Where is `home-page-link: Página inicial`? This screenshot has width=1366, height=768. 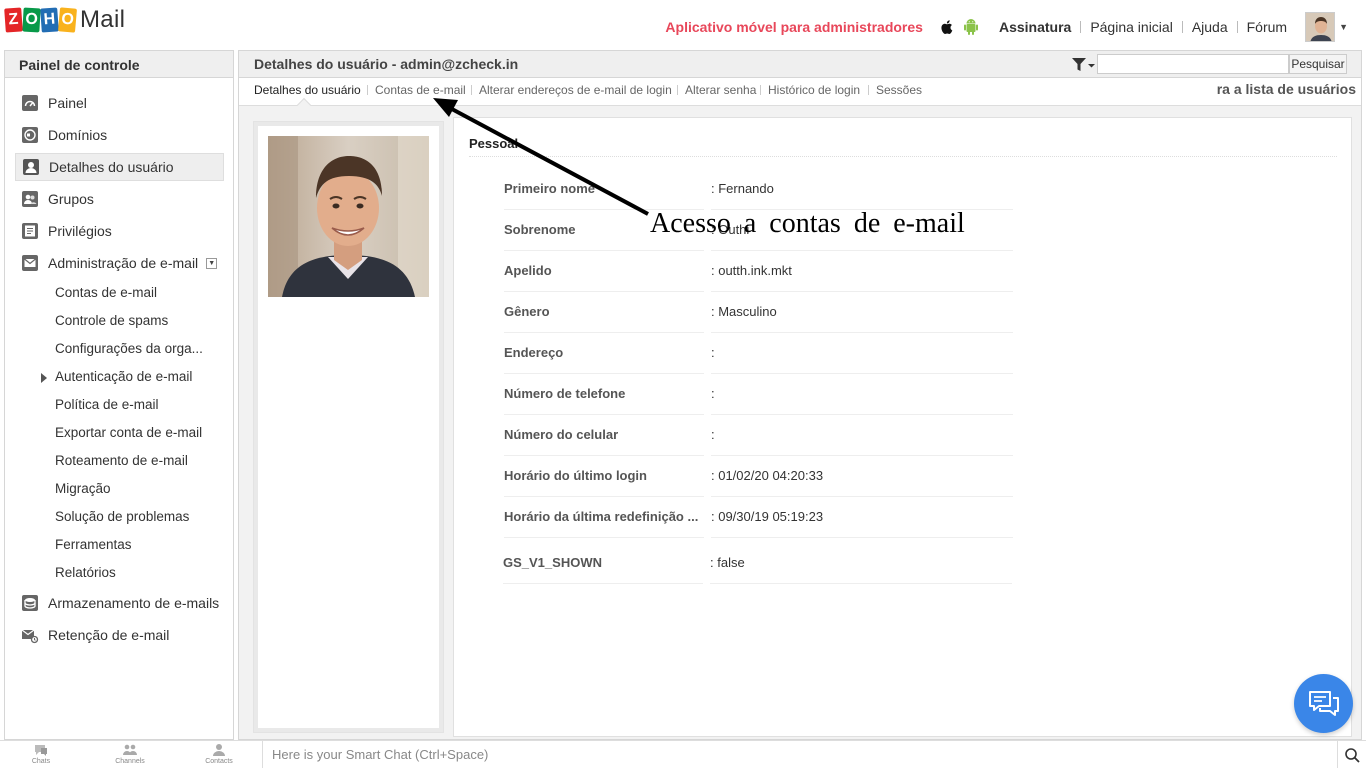
home-page-link: Página inicial is located at coordinates (1131, 27).